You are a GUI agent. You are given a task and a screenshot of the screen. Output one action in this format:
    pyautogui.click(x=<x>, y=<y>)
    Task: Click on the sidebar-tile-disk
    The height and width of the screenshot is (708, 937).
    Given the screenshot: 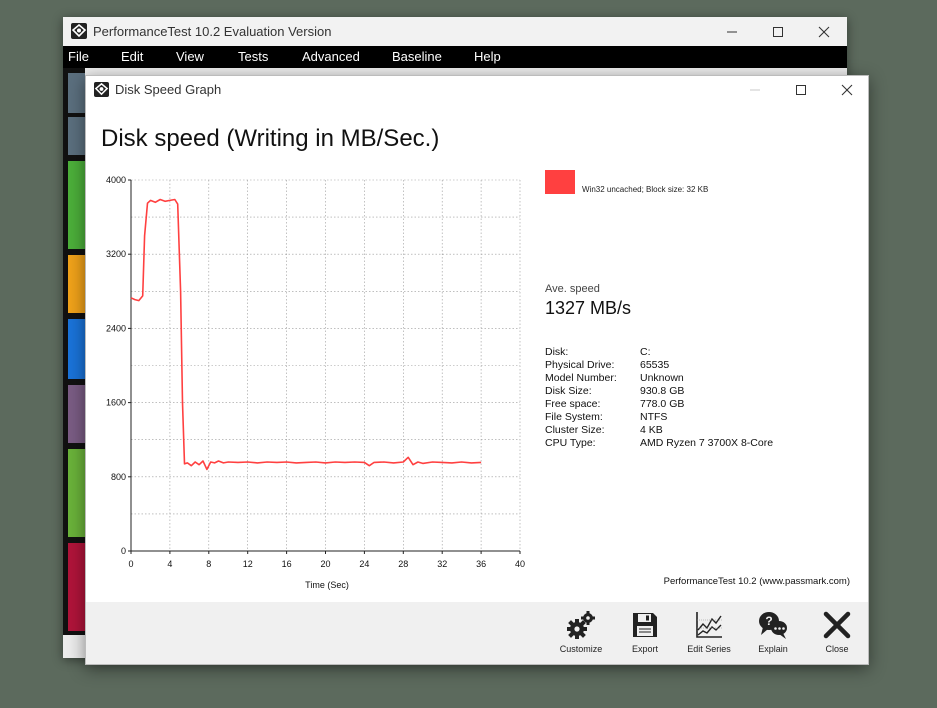 What is the action you would take?
    pyautogui.click(x=76, y=493)
    